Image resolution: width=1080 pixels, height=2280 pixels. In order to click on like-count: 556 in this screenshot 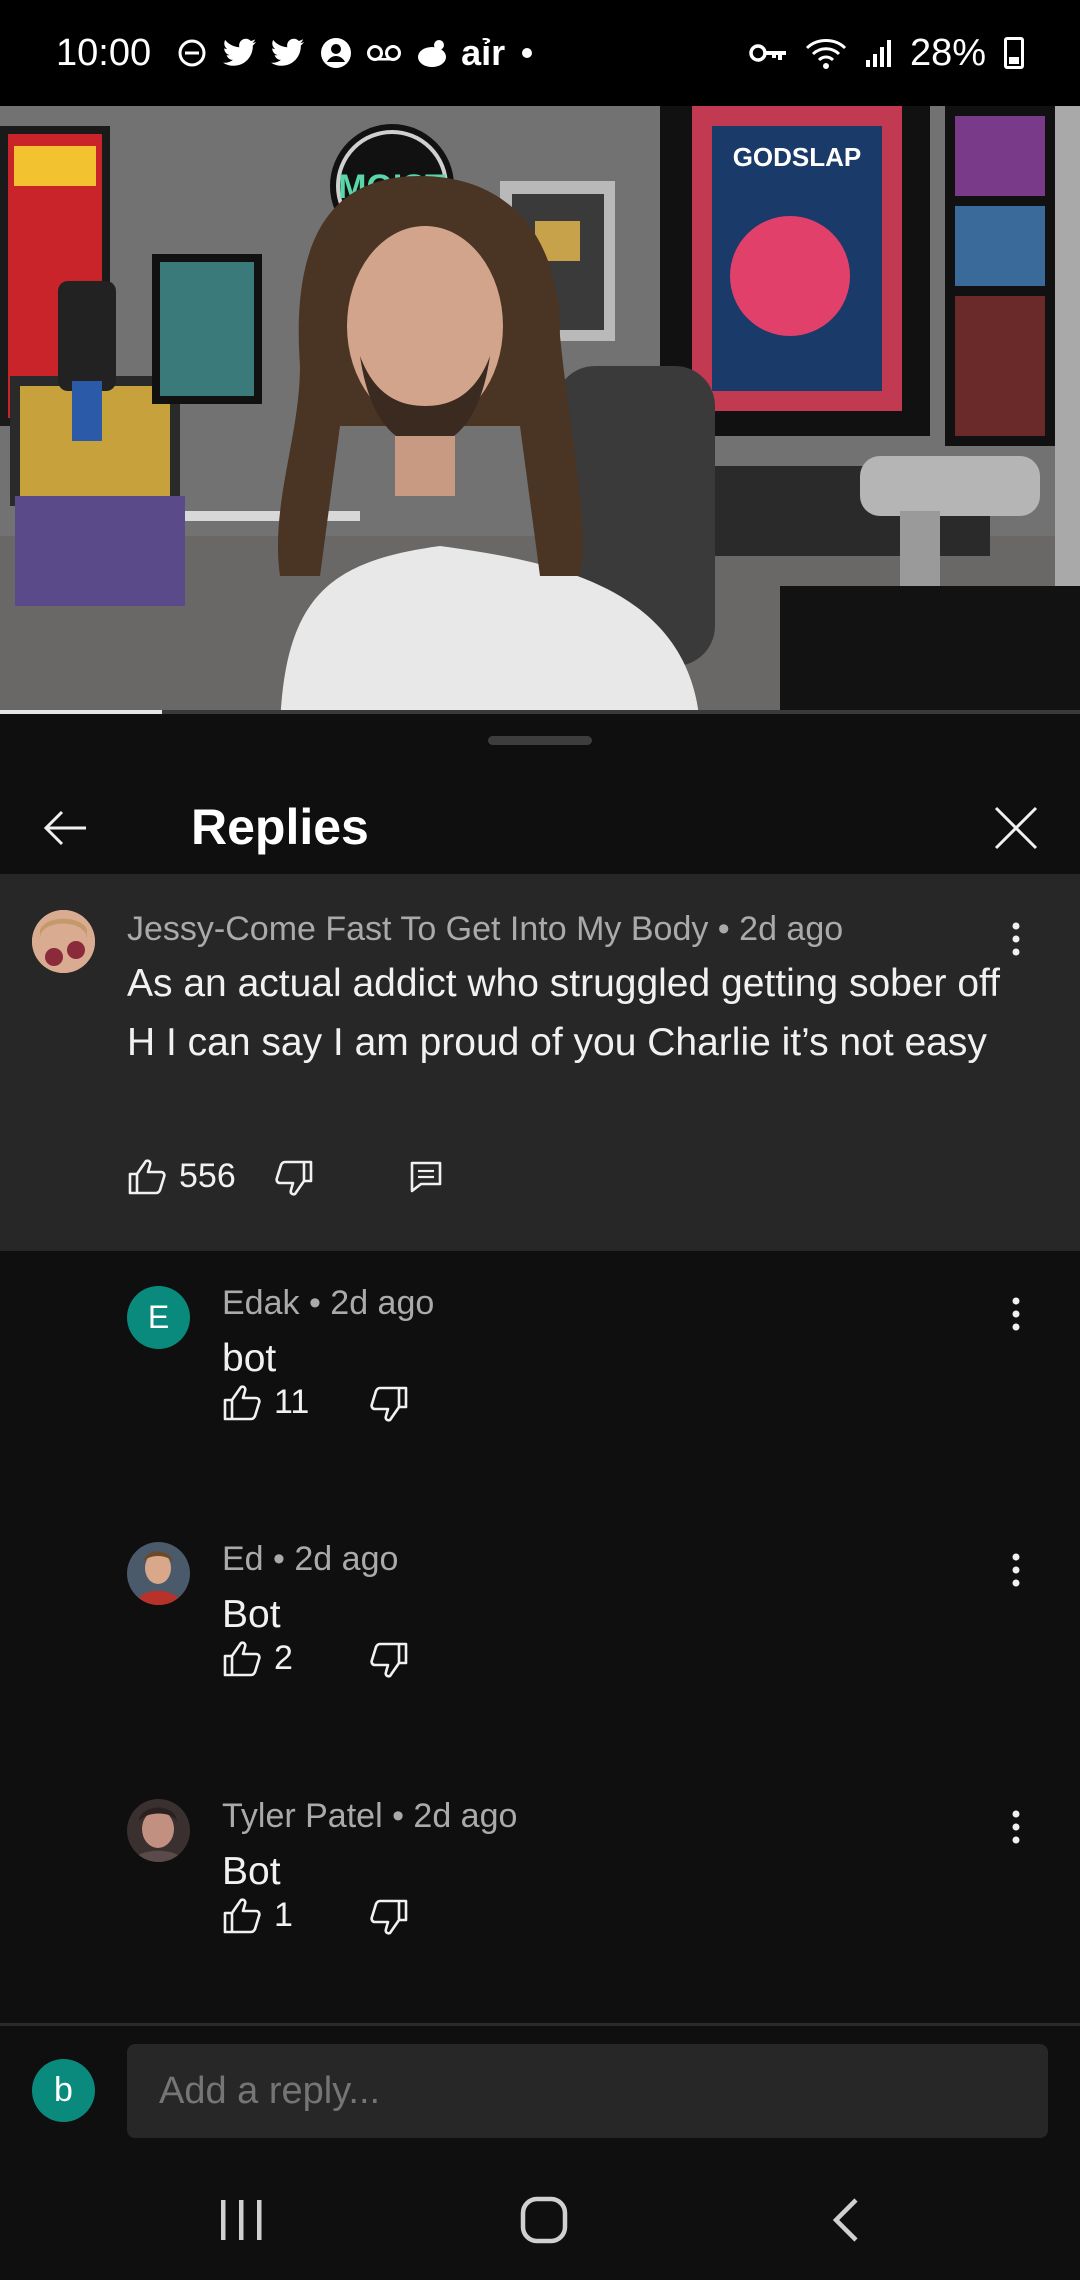, I will do `click(207, 1176)`.